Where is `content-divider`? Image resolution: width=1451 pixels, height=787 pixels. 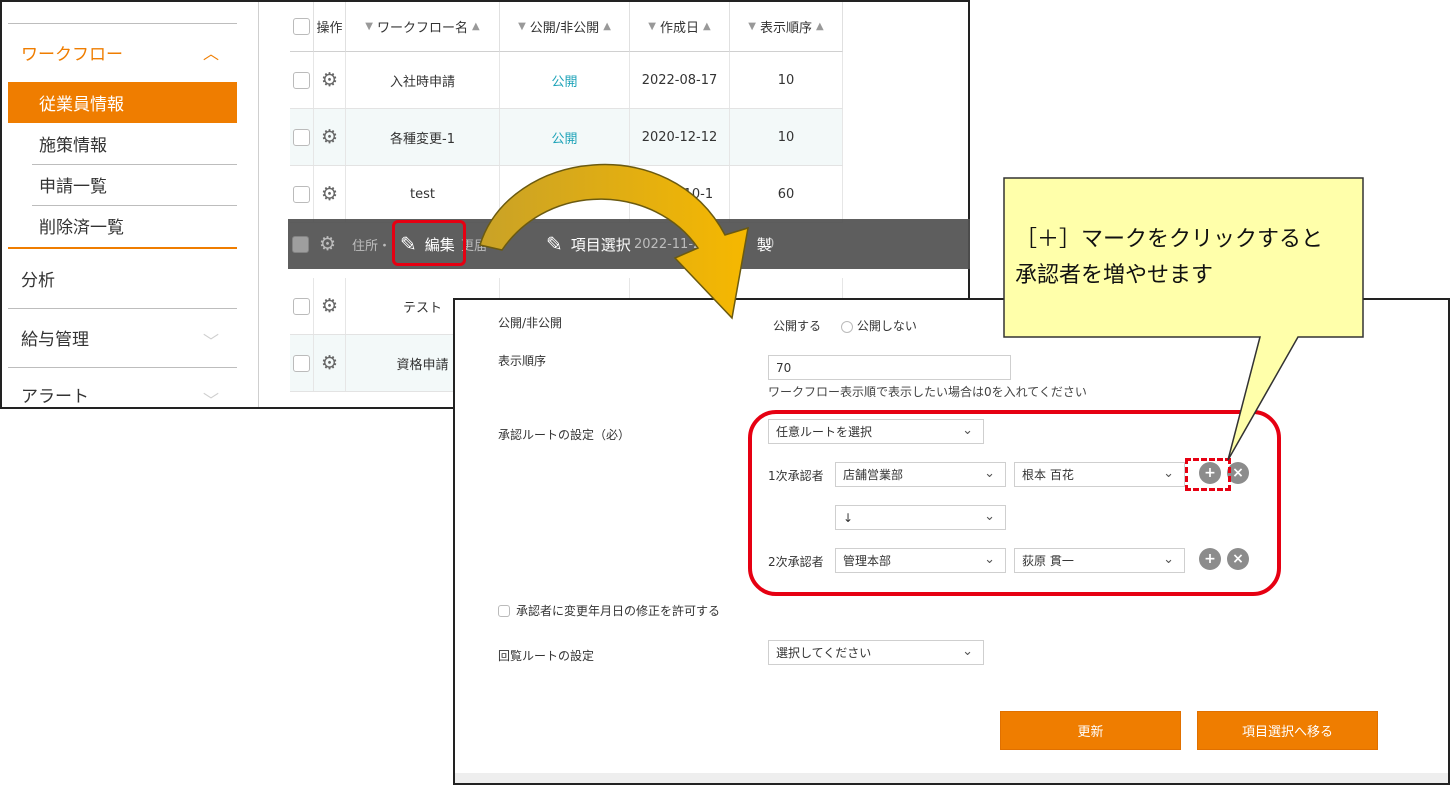
content-divider is located at coordinates (258, 204).